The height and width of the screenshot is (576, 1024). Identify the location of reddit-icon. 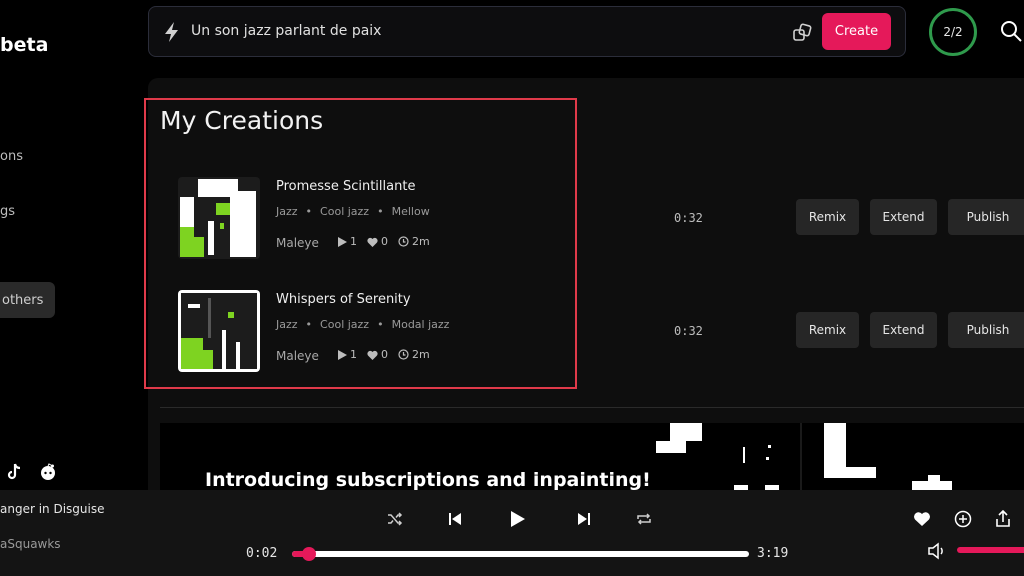
(48, 472).